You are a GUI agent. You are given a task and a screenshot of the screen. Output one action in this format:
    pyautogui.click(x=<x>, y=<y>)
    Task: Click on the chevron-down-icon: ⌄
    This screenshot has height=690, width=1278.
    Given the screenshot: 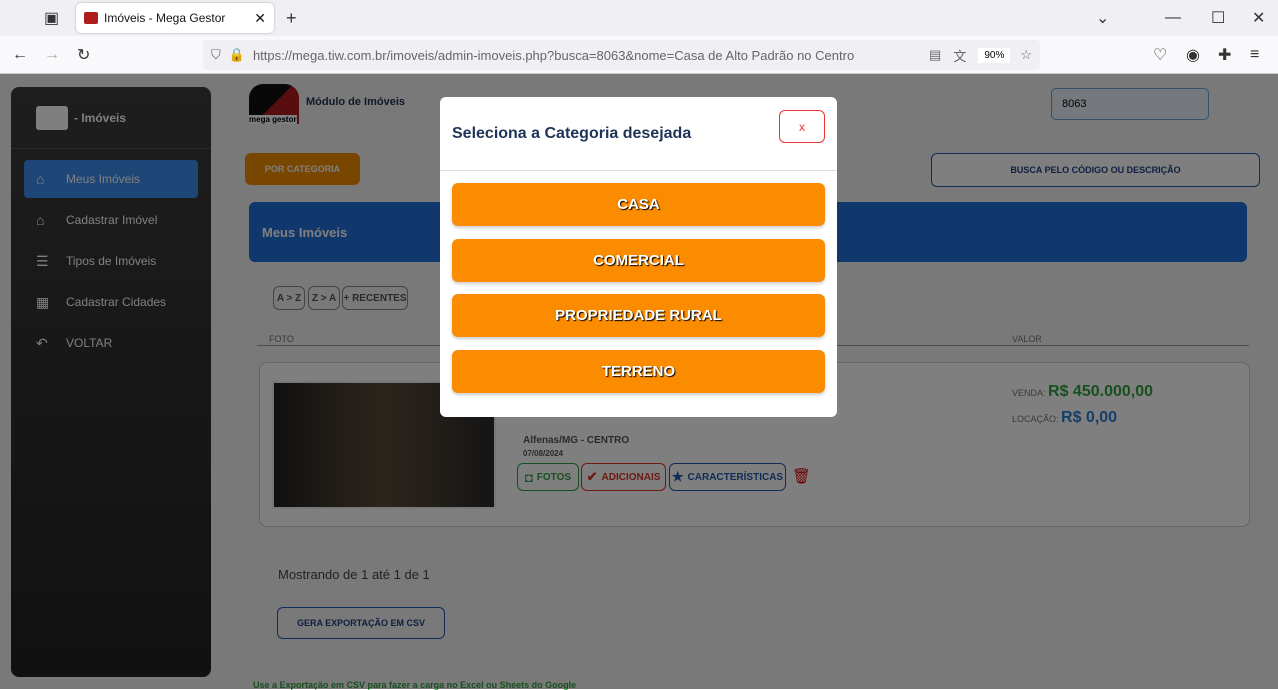 What is the action you would take?
    pyautogui.click(x=1102, y=18)
    